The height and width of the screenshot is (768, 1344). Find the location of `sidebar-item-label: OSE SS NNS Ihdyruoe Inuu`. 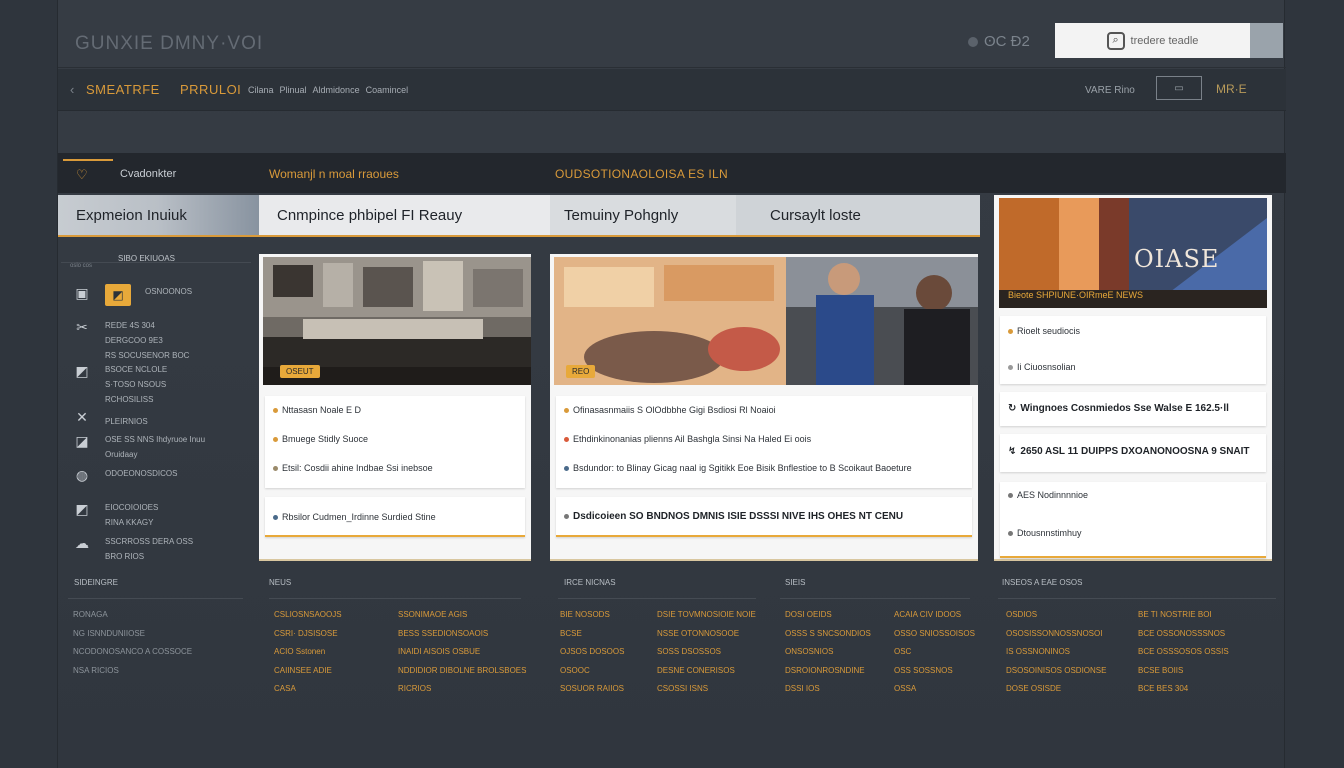

sidebar-item-label: OSE SS NNS Ihdyruoe Inuu is located at coordinates (155, 439).